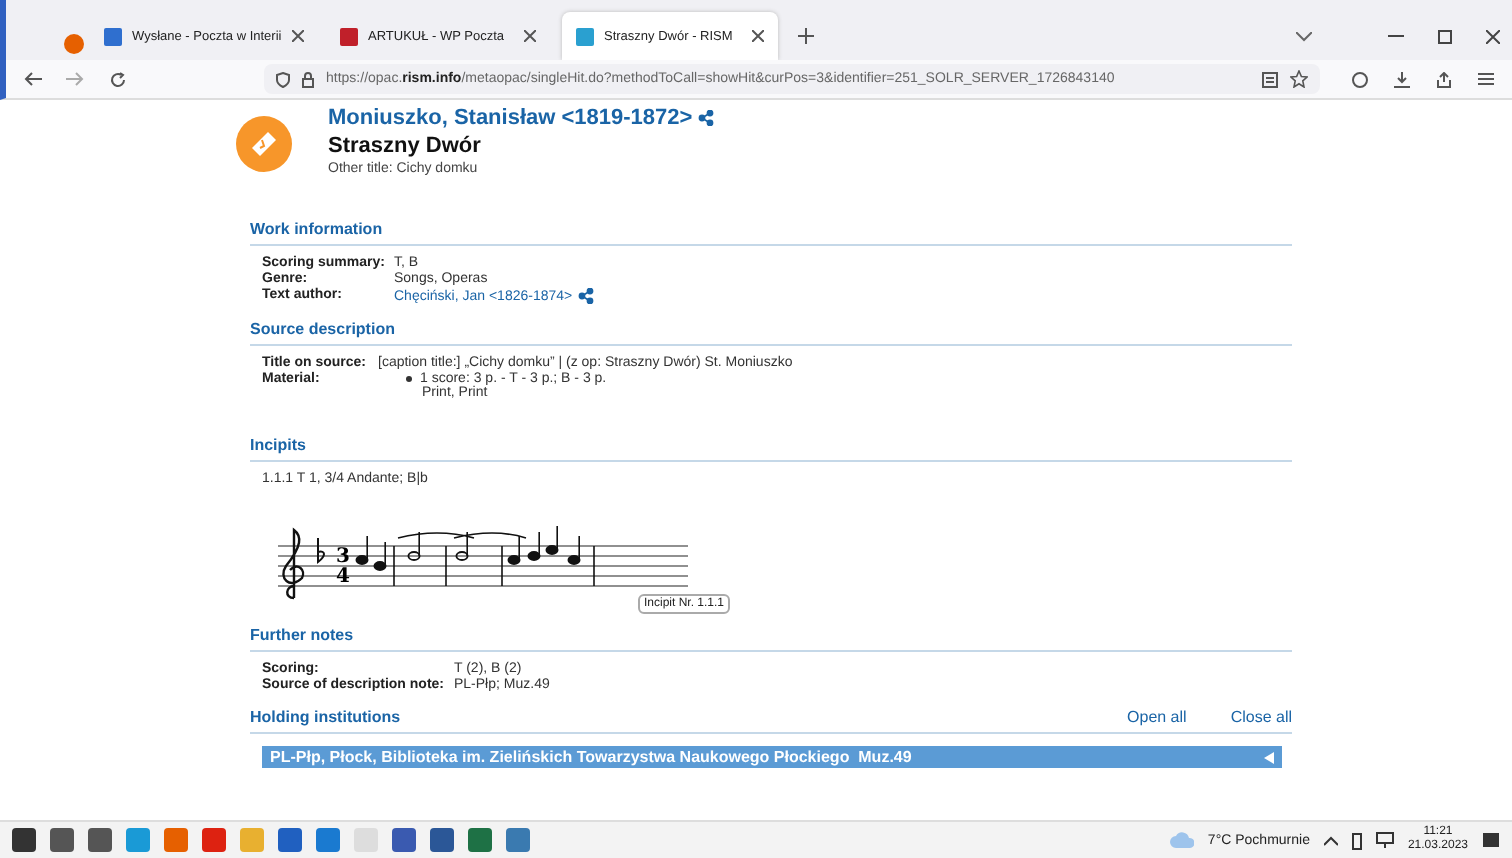  What do you see at coordinates (325, 717) in the screenshot?
I see `section-heading: Holding institutions` at bounding box center [325, 717].